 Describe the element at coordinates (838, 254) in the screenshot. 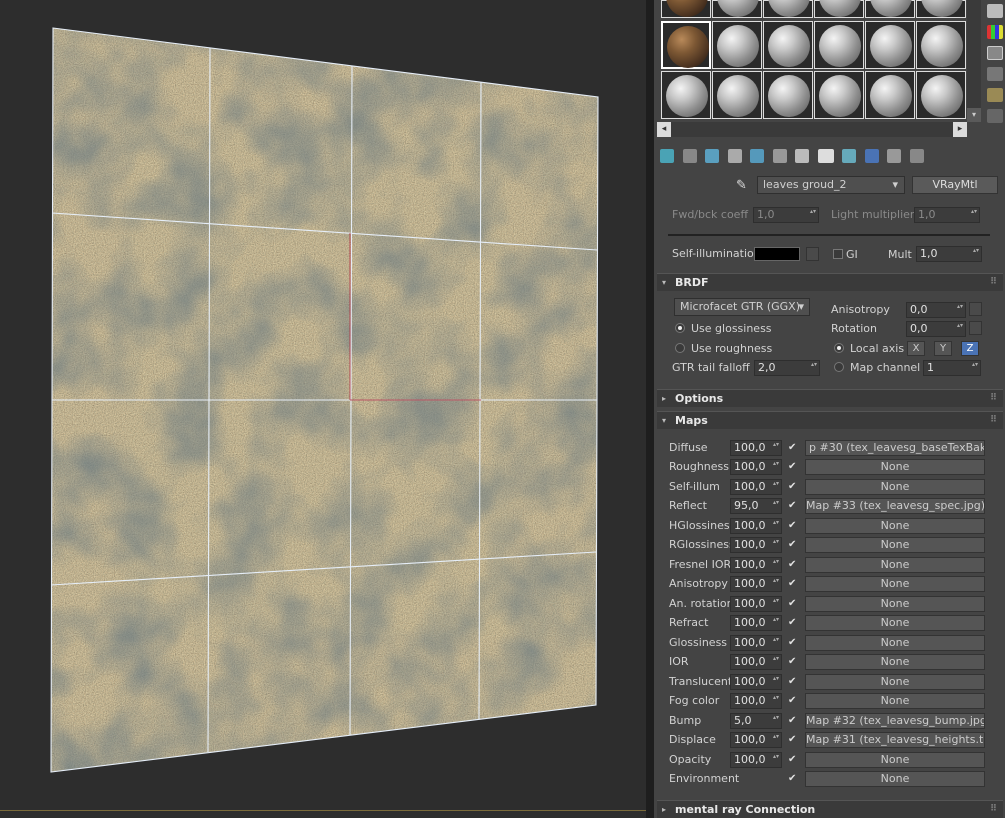

I see `gi-checkbox` at that location.